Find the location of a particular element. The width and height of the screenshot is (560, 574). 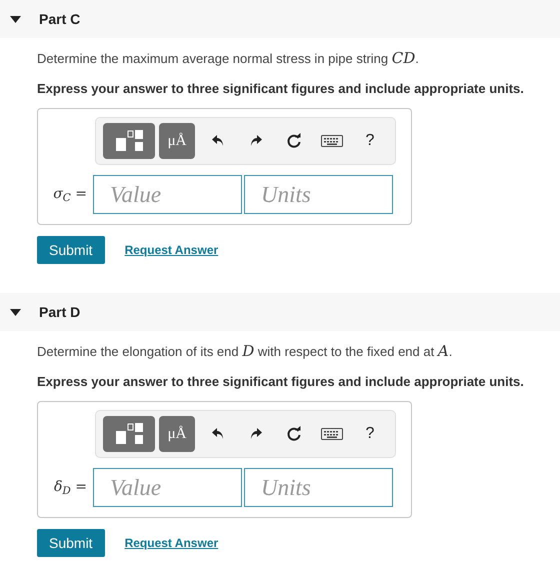

variable-label: σ$_{C}$ = is located at coordinates (70, 195).